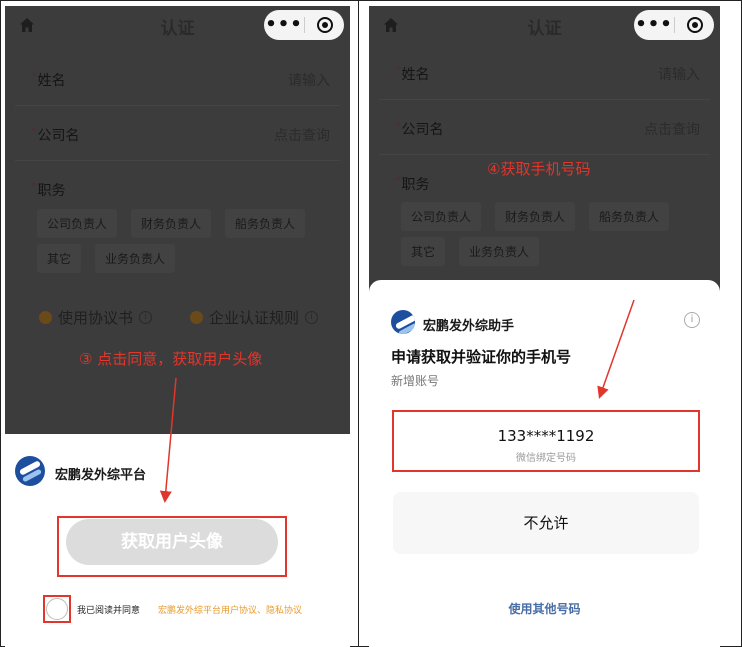  What do you see at coordinates (57, 609) in the screenshot?
I see `agree-checkbox` at bounding box center [57, 609].